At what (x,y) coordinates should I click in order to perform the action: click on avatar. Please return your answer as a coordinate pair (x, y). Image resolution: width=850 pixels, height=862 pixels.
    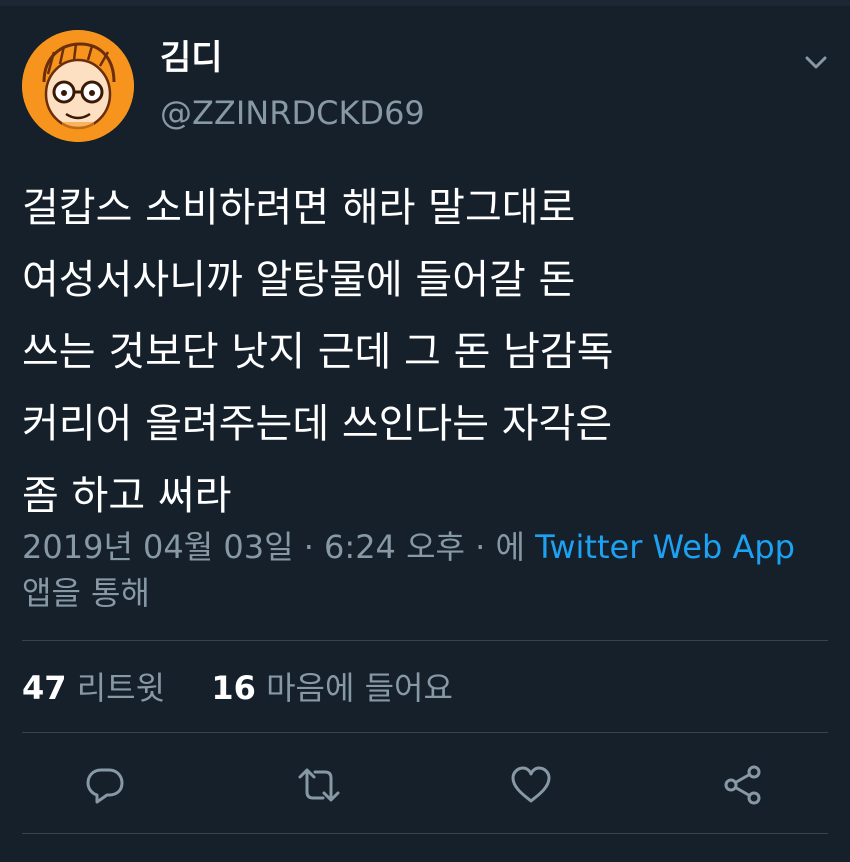
    Looking at the image, I should click on (78, 86).